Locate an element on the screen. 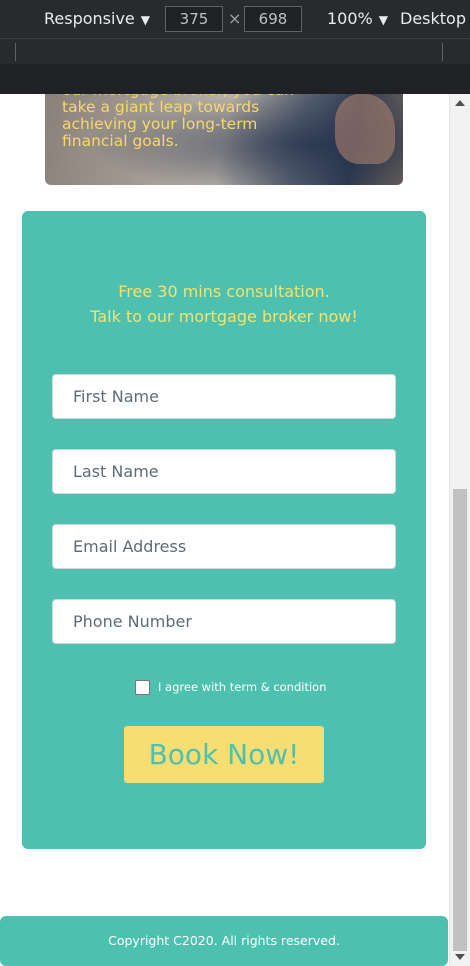  device-mode-dropdown: Responsive ▼ is located at coordinates (97, 18).